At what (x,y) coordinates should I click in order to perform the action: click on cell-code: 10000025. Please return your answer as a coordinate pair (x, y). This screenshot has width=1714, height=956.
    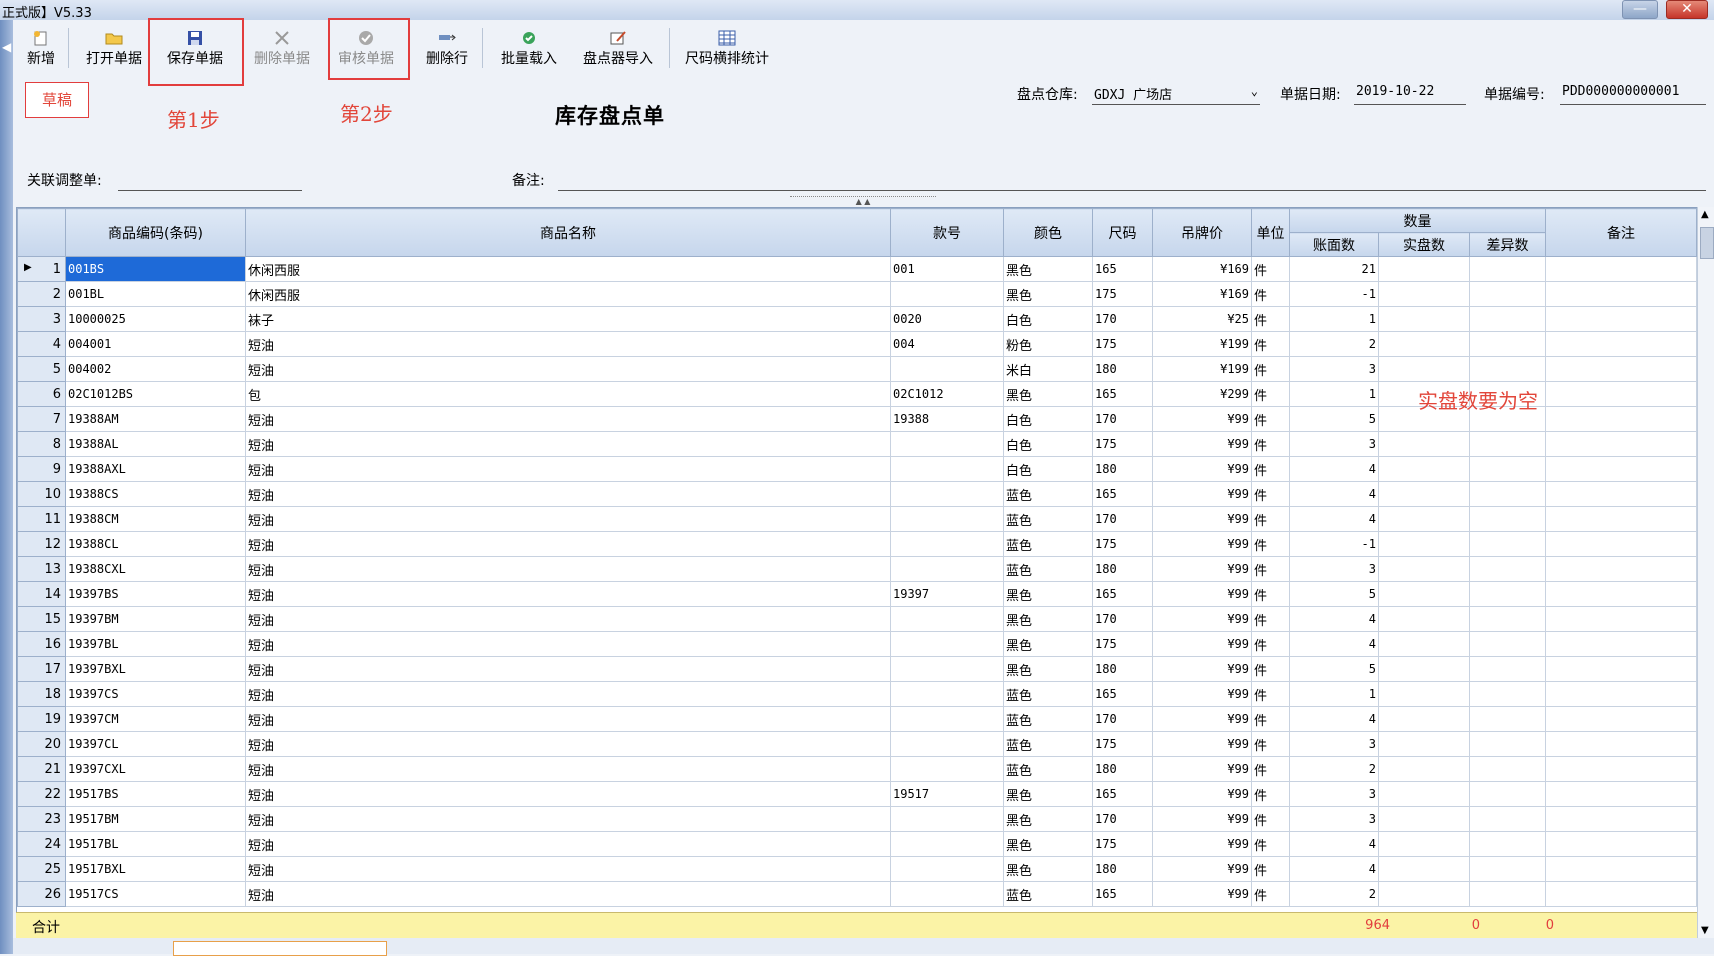
    Looking at the image, I should click on (155, 319).